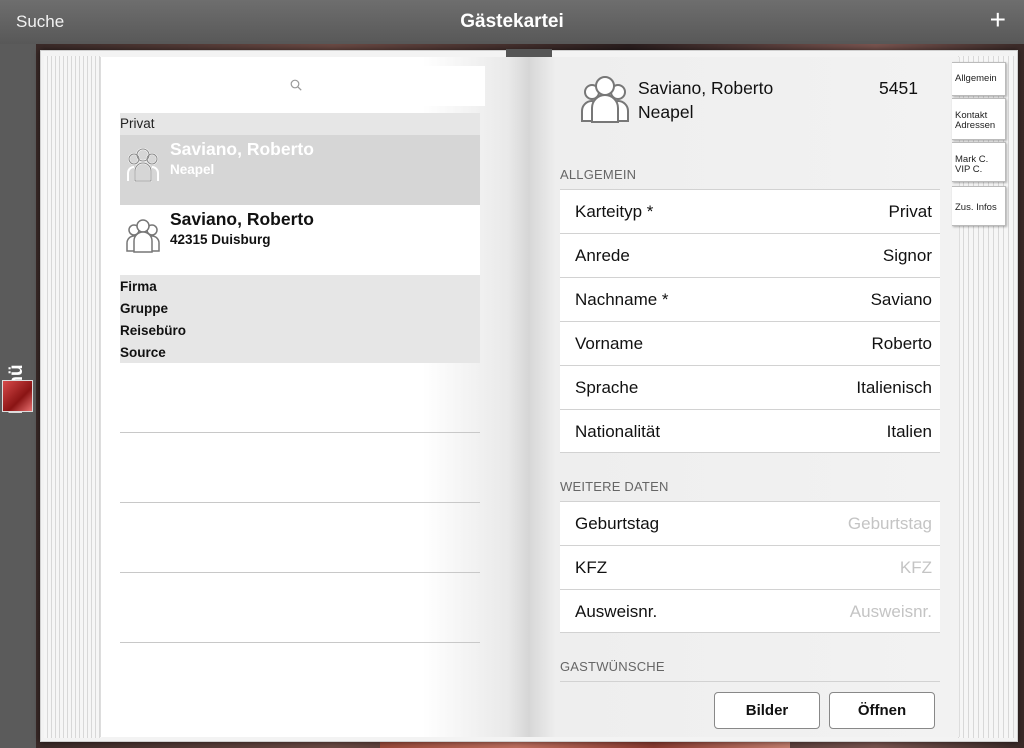 This screenshot has width=1024, height=748. What do you see at coordinates (300, 330) in the screenshot?
I see `category-reisebuero: Reisebüro` at bounding box center [300, 330].